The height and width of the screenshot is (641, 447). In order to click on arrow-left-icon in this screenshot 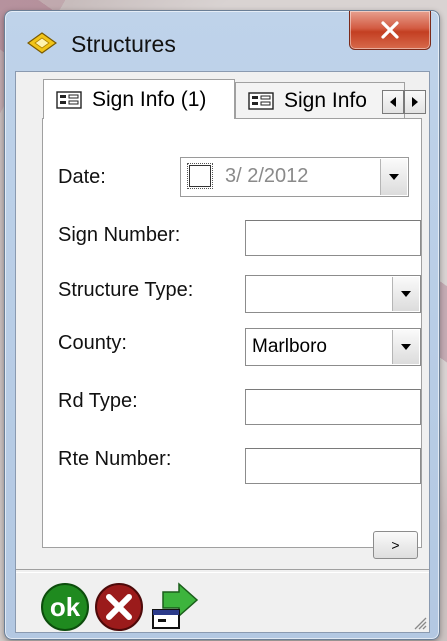, I will do `click(393, 102)`.